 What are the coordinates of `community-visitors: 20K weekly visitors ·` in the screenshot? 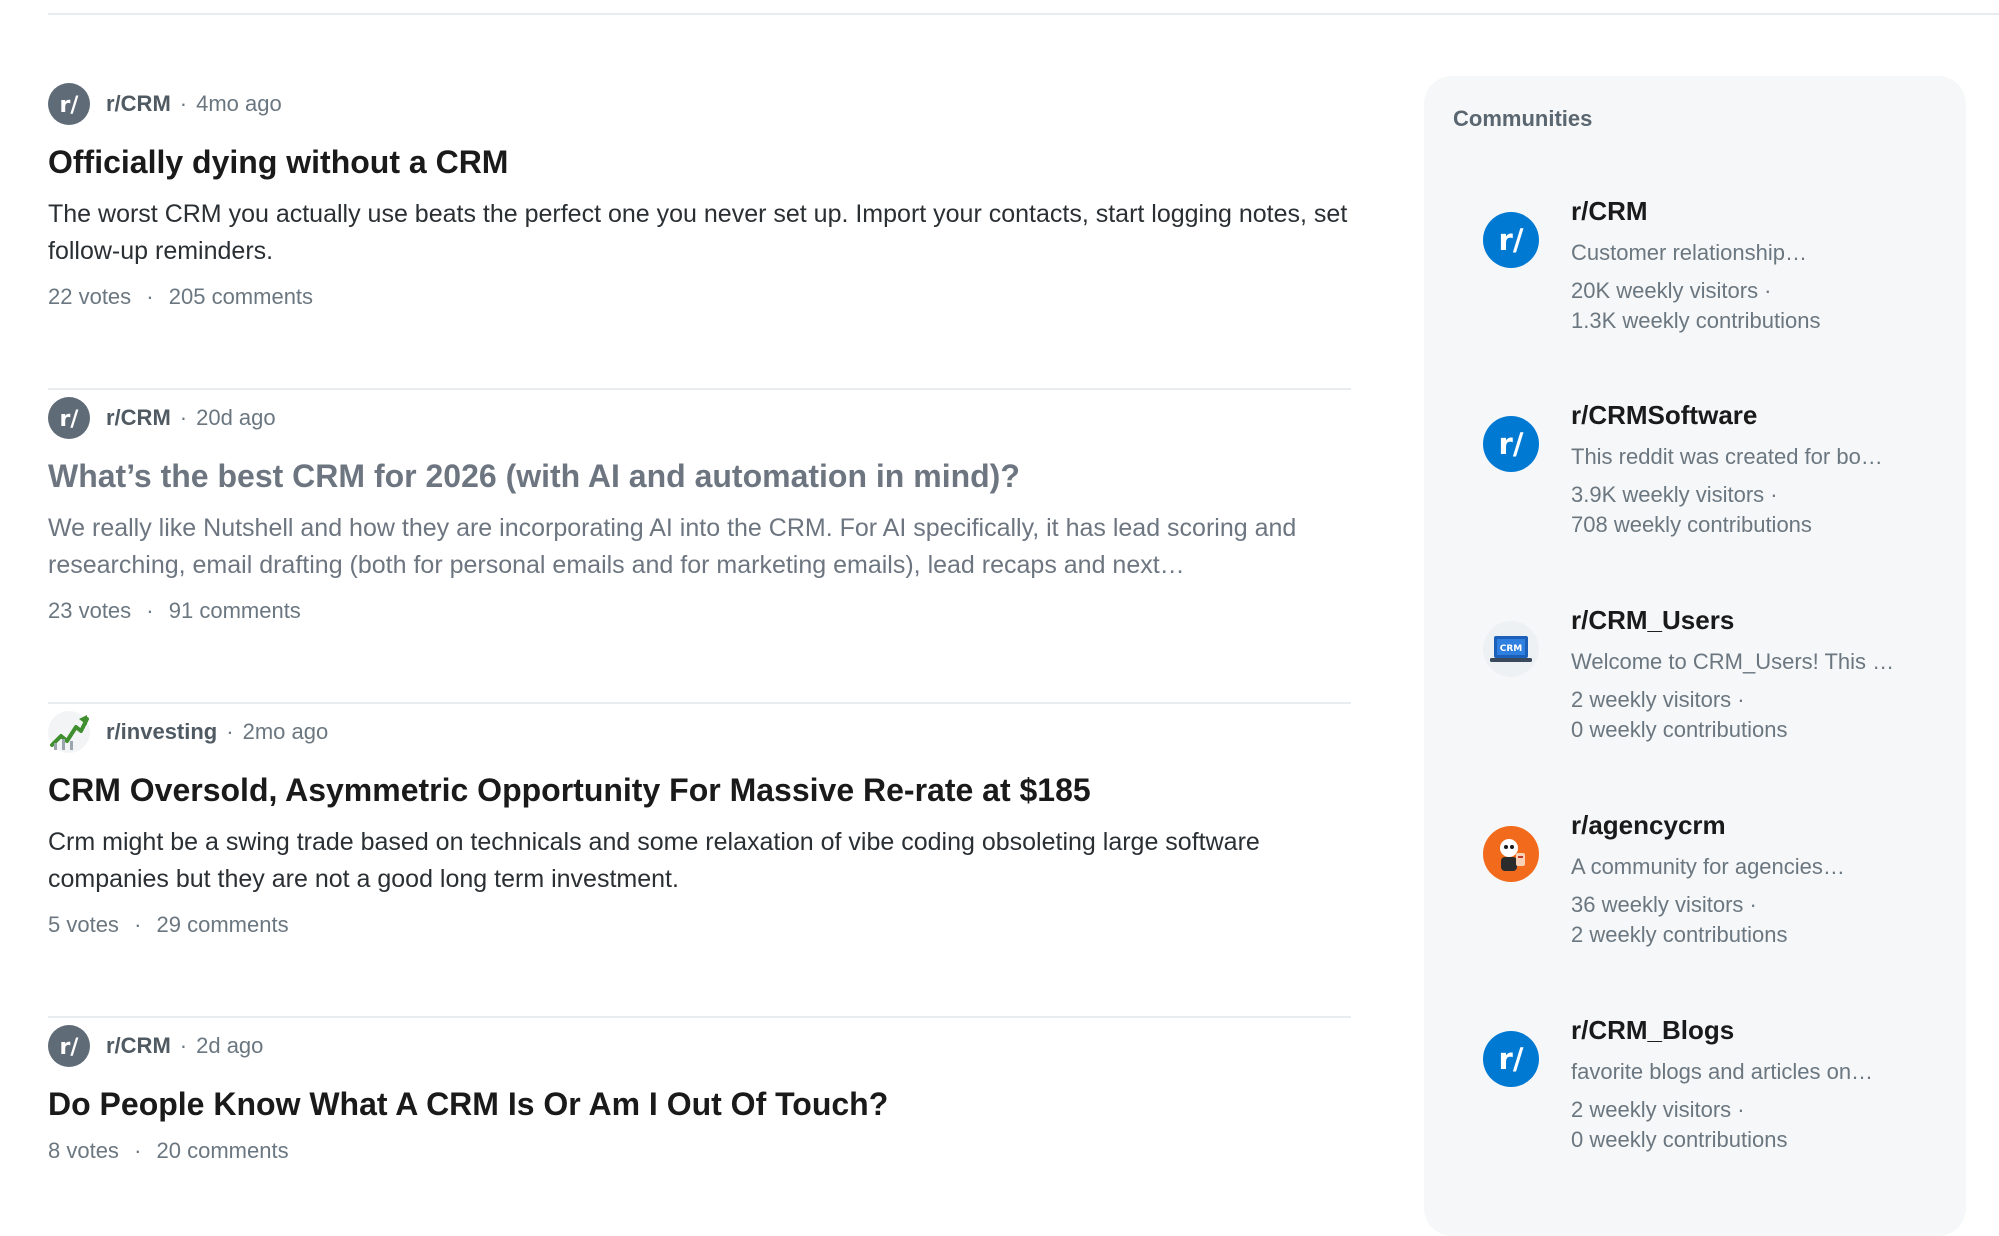 It's located at (1671, 290).